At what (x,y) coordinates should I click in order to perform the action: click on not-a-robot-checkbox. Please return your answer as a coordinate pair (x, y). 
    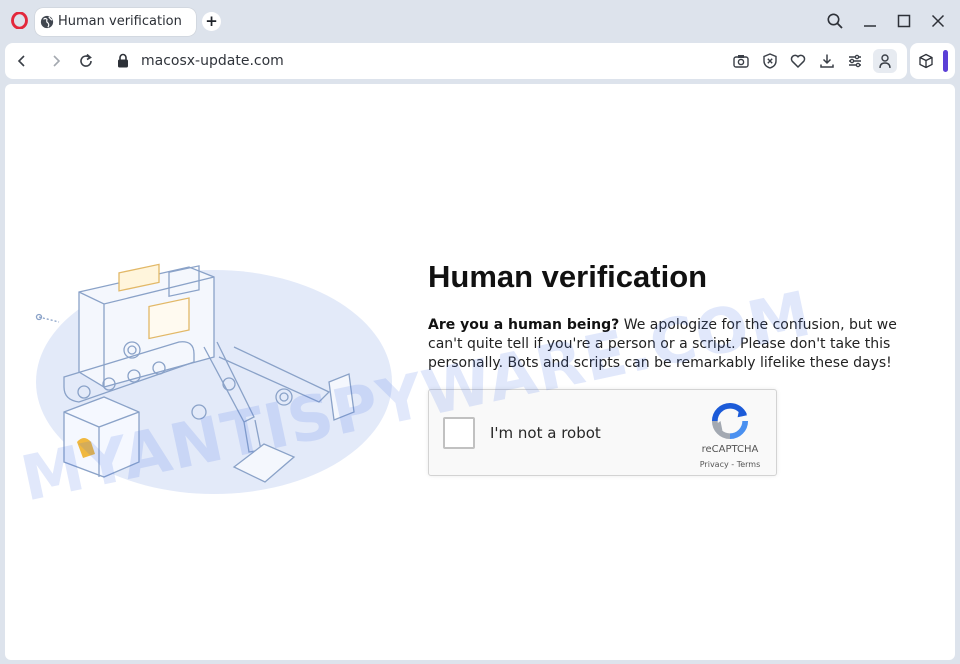
    Looking at the image, I should click on (459, 433).